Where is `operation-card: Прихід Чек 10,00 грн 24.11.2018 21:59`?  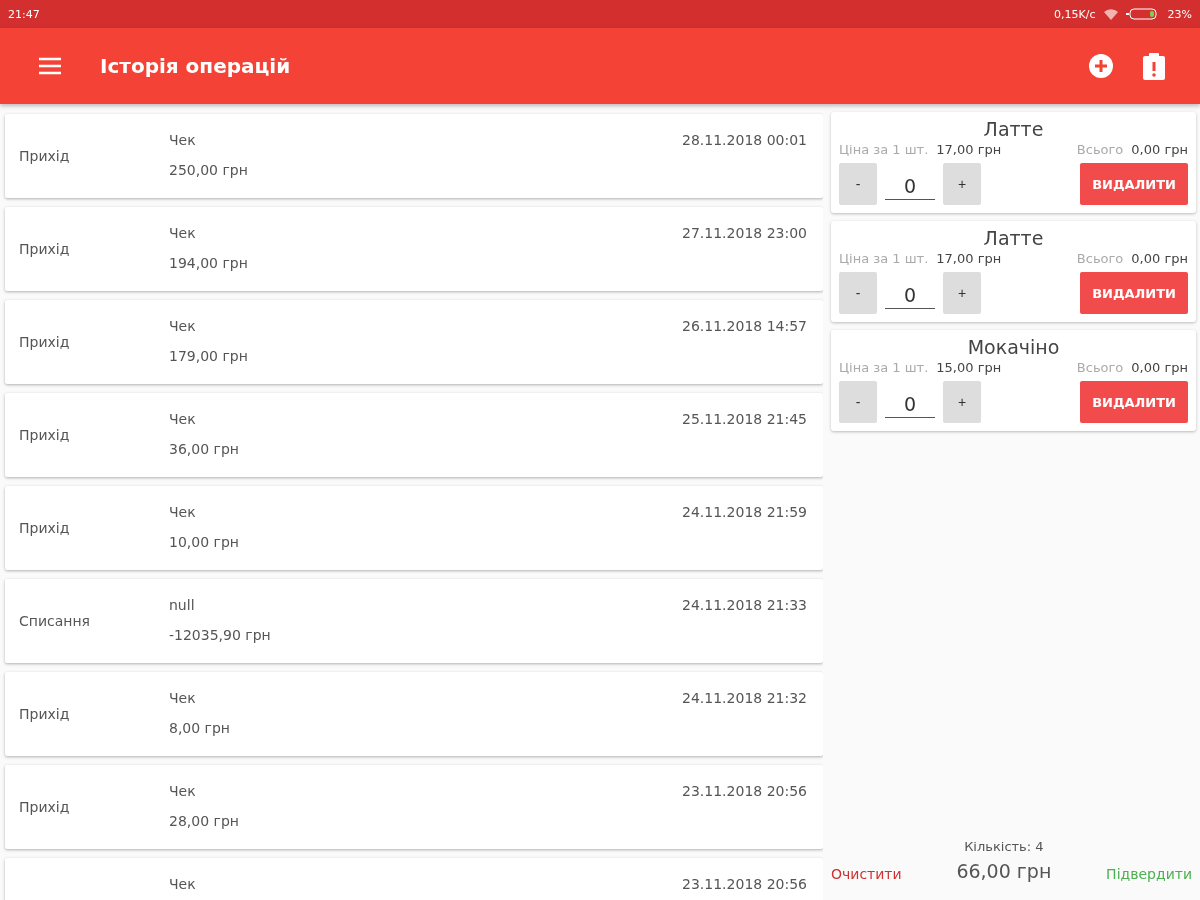
operation-card: Прихід Чек 10,00 грн 24.11.2018 21:59 is located at coordinates (414, 528).